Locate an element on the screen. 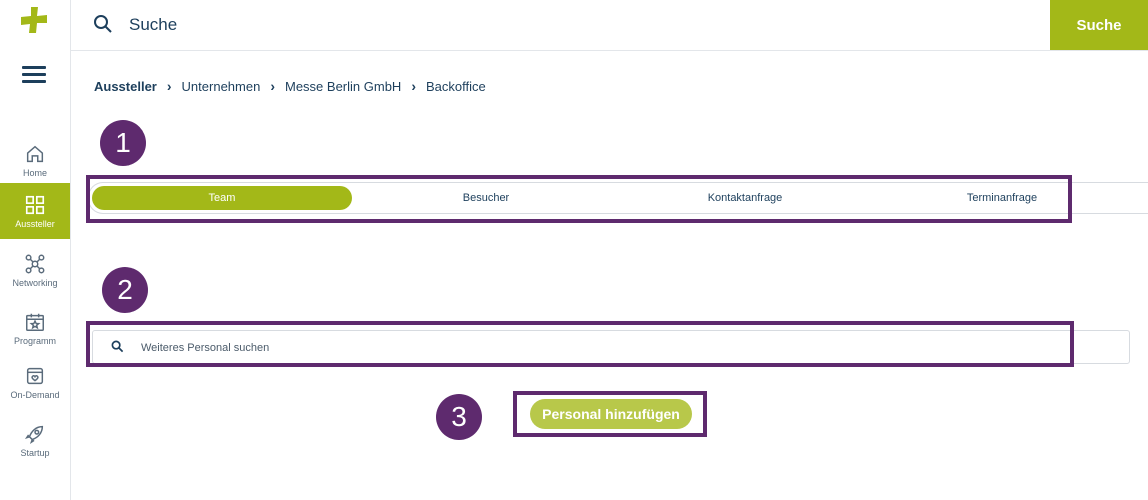 The height and width of the screenshot is (500, 1148). highlight-box-search is located at coordinates (580, 344).